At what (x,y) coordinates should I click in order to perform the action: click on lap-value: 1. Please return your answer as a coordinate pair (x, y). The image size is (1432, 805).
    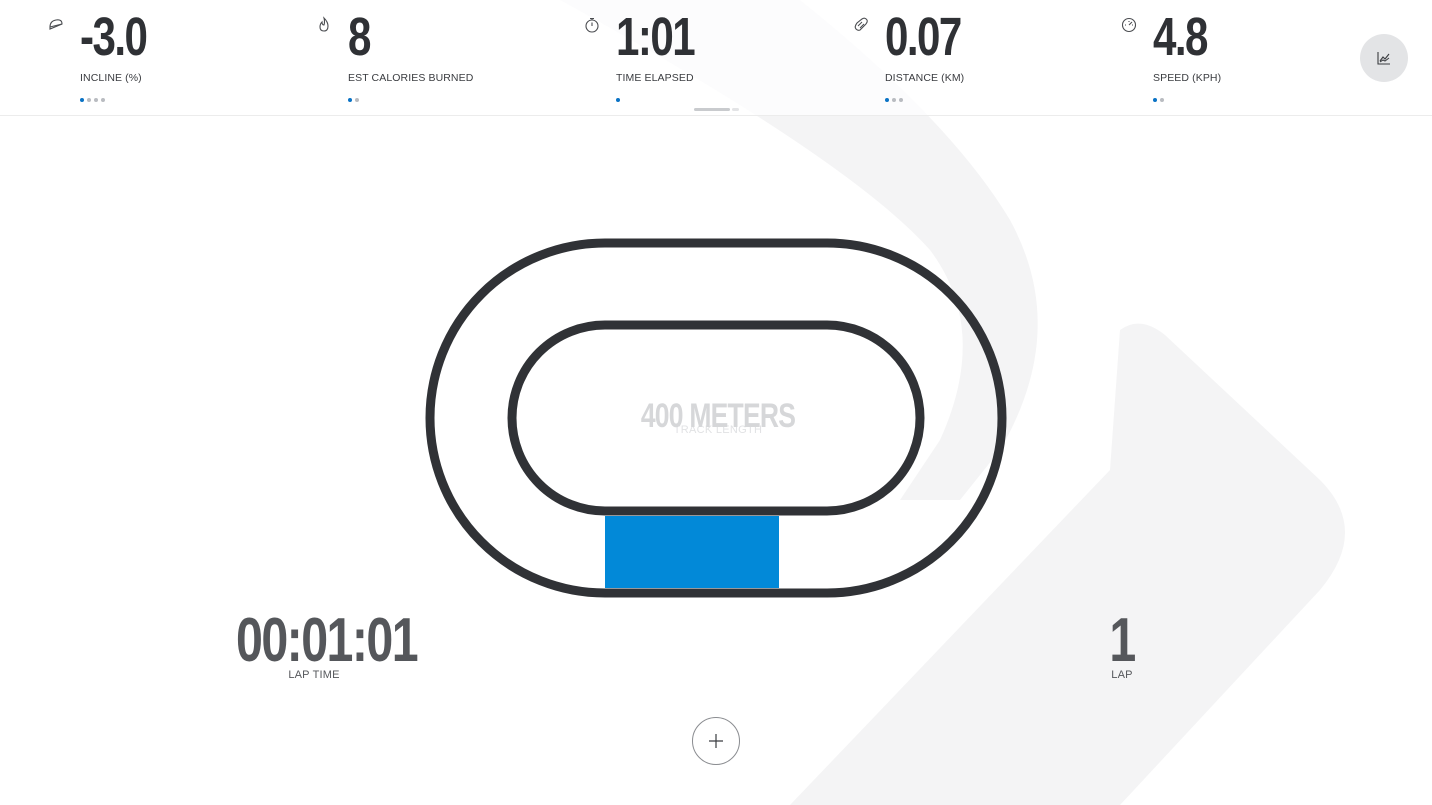
    Looking at the image, I should click on (1122, 640).